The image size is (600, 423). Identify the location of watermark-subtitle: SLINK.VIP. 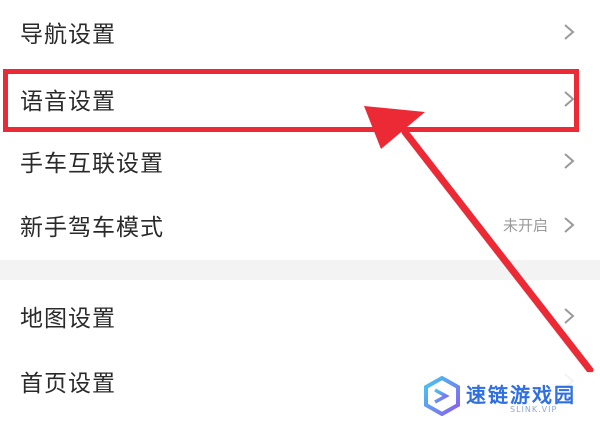
(534, 409).